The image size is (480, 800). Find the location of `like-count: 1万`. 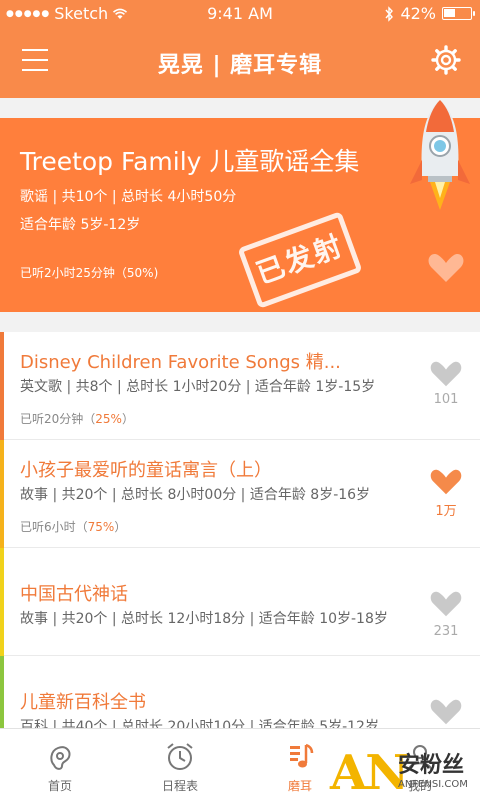

like-count: 1万 is located at coordinates (446, 511).